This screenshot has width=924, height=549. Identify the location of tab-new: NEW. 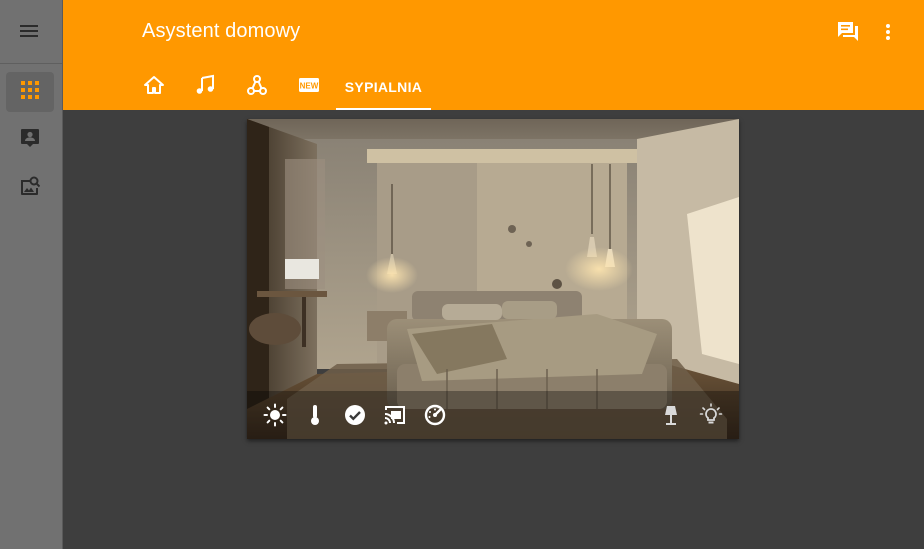
(309, 87).